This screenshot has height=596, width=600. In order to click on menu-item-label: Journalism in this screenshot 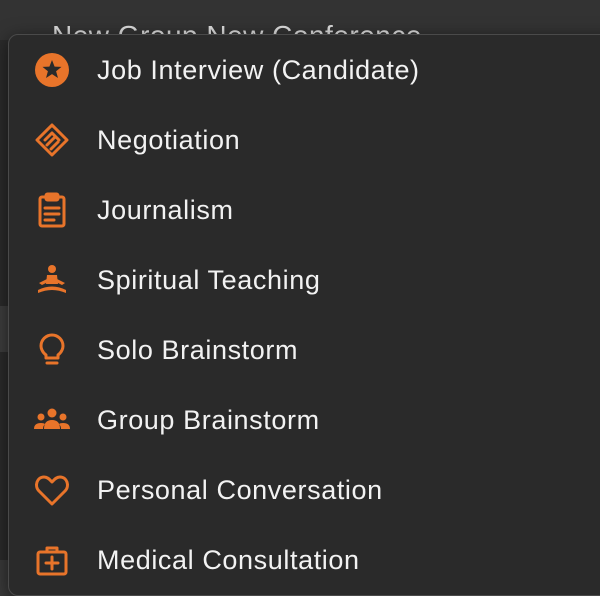, I will do `click(165, 209)`.